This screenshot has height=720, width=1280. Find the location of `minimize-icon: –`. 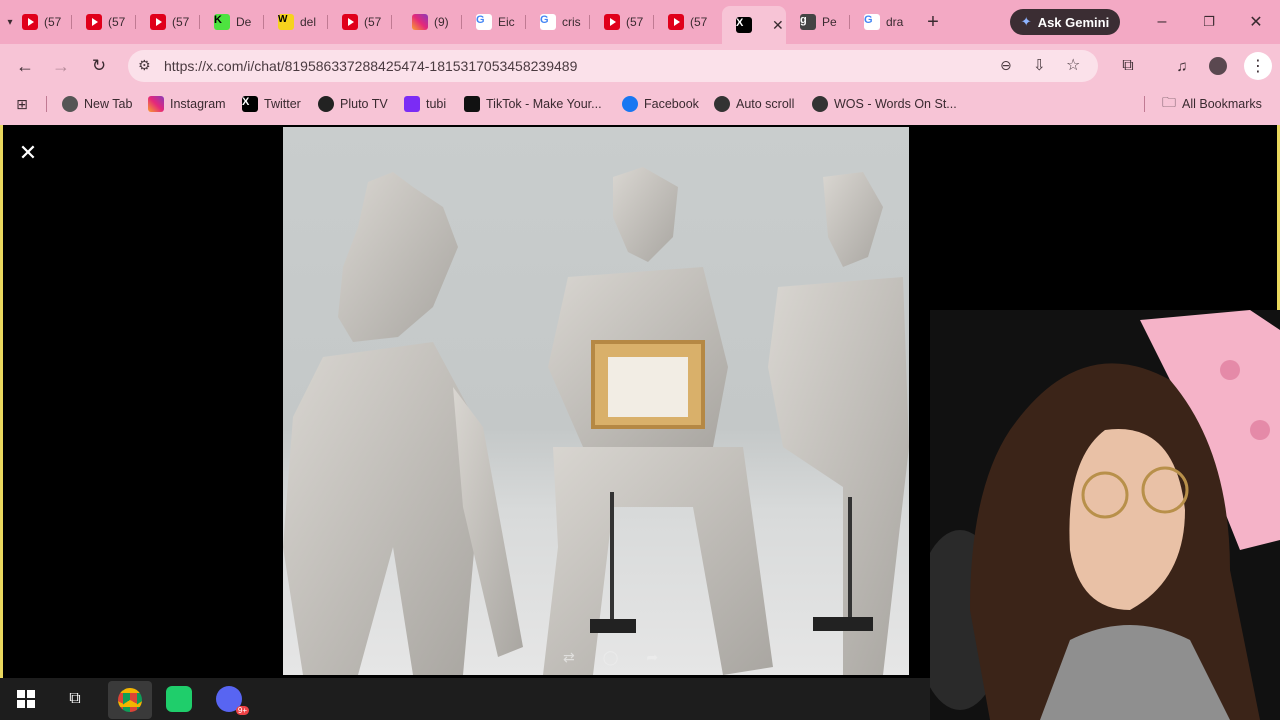

minimize-icon: – is located at coordinates (1162, 22).